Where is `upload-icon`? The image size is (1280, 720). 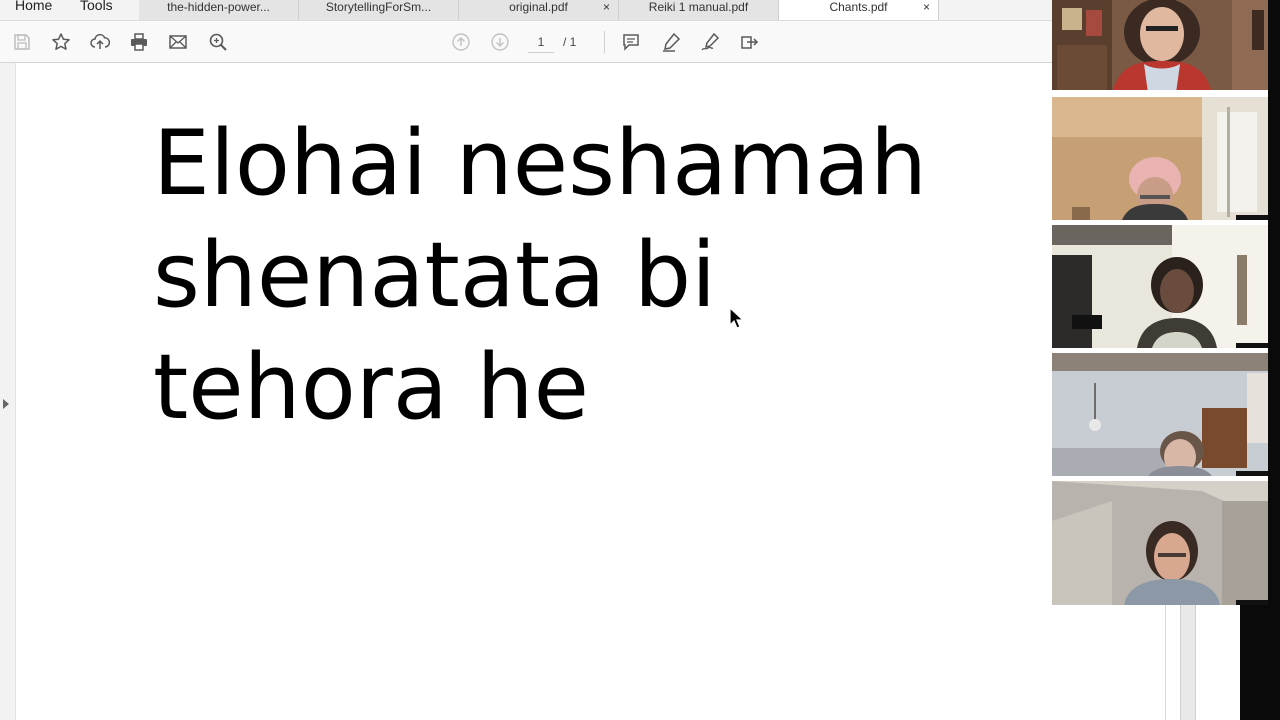
upload-icon is located at coordinates (100, 42).